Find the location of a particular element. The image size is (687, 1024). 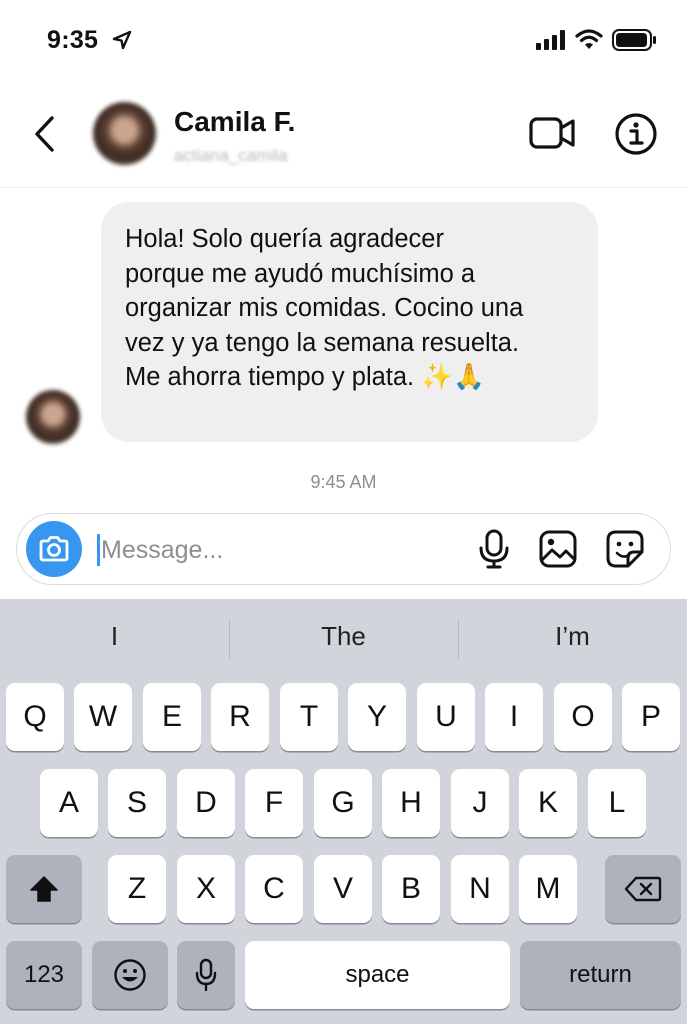

key-e: E is located at coordinates (172, 717).